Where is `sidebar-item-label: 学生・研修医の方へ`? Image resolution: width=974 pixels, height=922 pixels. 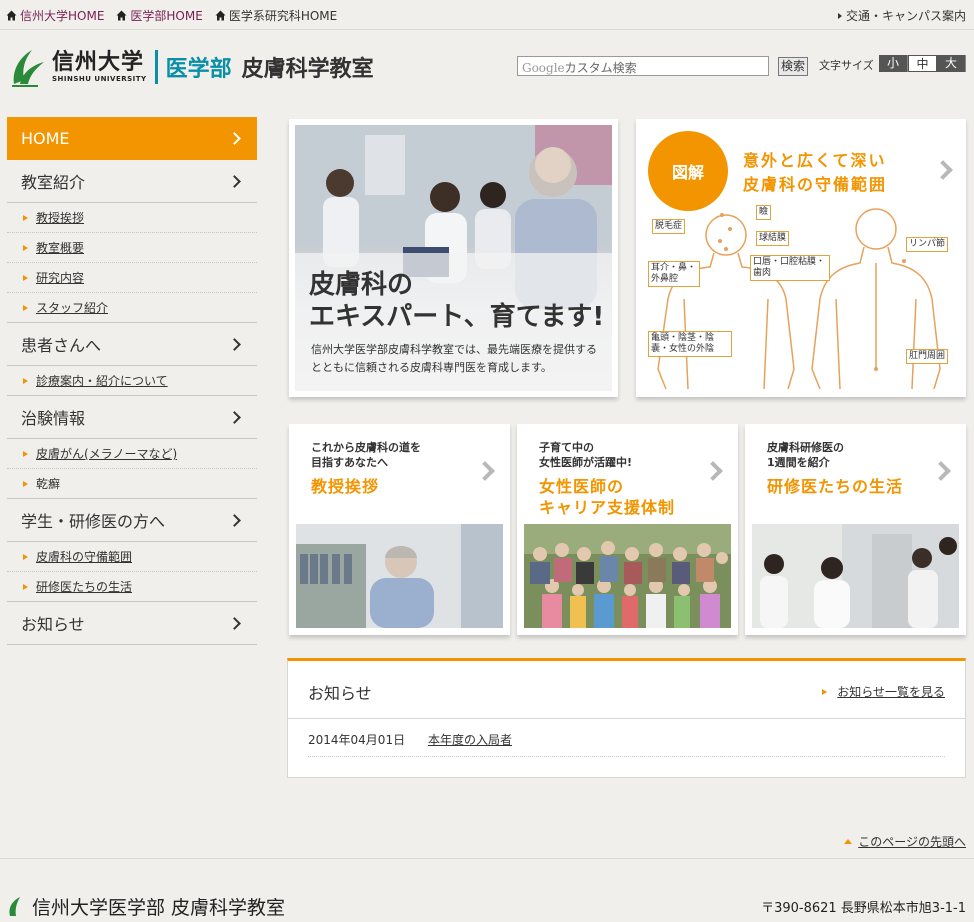
sidebar-item-label: 学生・研修医の方へ is located at coordinates (93, 521).